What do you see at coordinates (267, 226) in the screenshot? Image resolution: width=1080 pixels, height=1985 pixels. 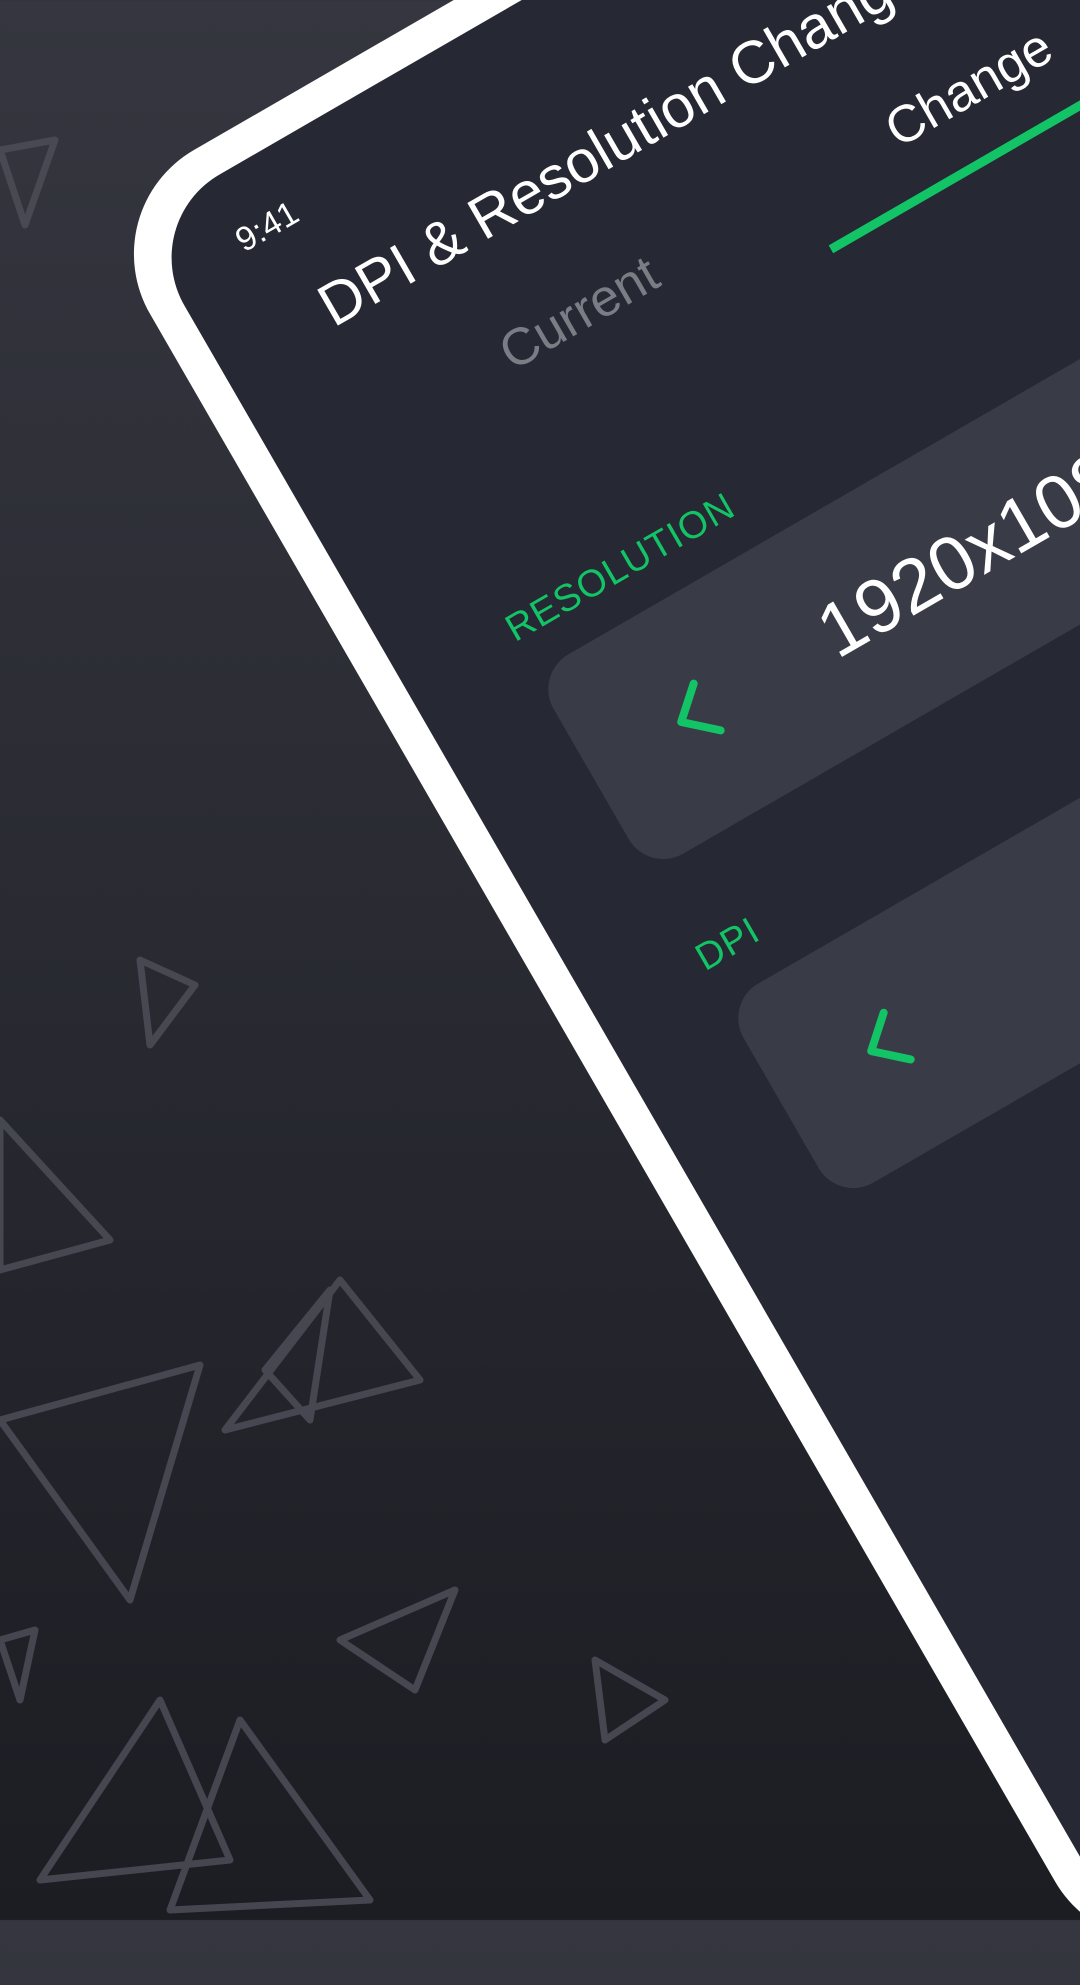 I see `status-time: 9:41` at bounding box center [267, 226].